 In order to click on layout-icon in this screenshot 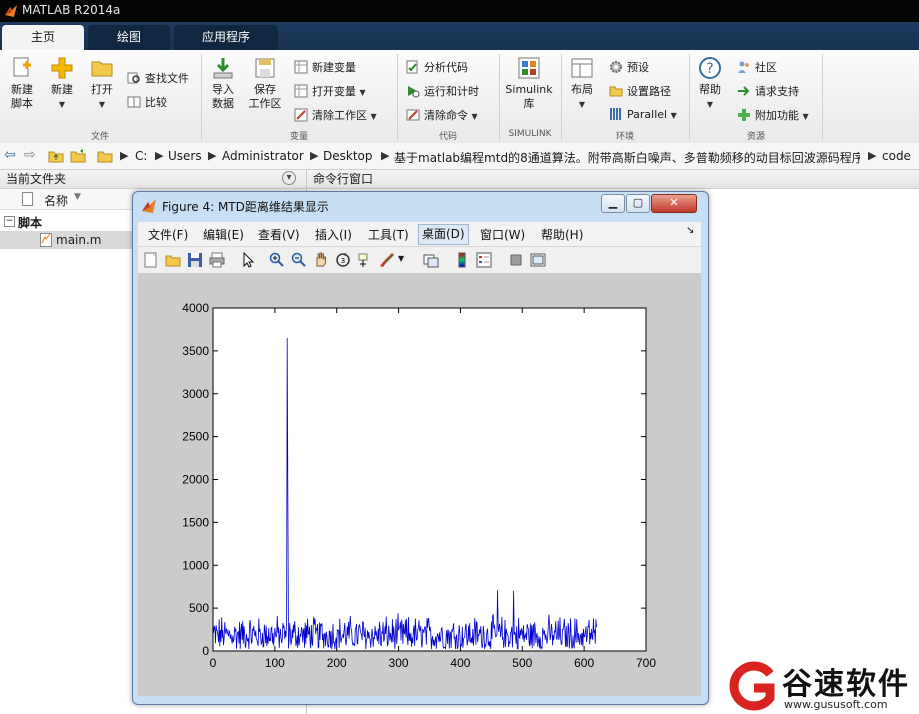, I will do `click(582, 68)`.